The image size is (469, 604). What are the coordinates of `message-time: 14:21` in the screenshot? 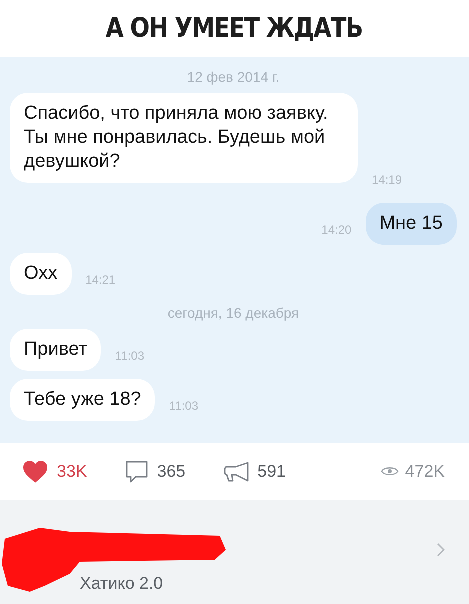 It's located at (101, 279).